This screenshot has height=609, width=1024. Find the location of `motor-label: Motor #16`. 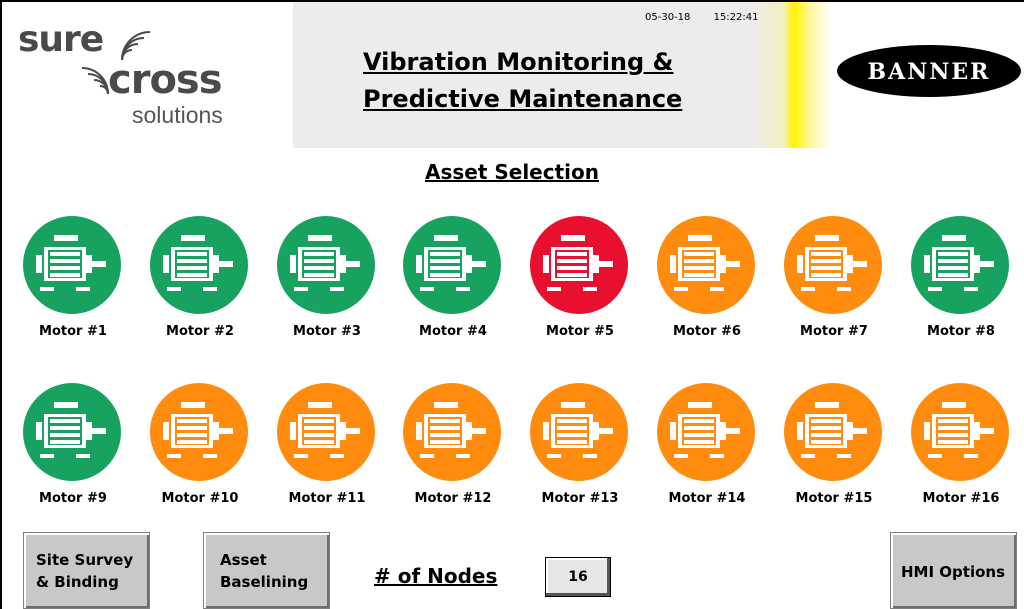

motor-label: Motor #16 is located at coordinates (961, 498).